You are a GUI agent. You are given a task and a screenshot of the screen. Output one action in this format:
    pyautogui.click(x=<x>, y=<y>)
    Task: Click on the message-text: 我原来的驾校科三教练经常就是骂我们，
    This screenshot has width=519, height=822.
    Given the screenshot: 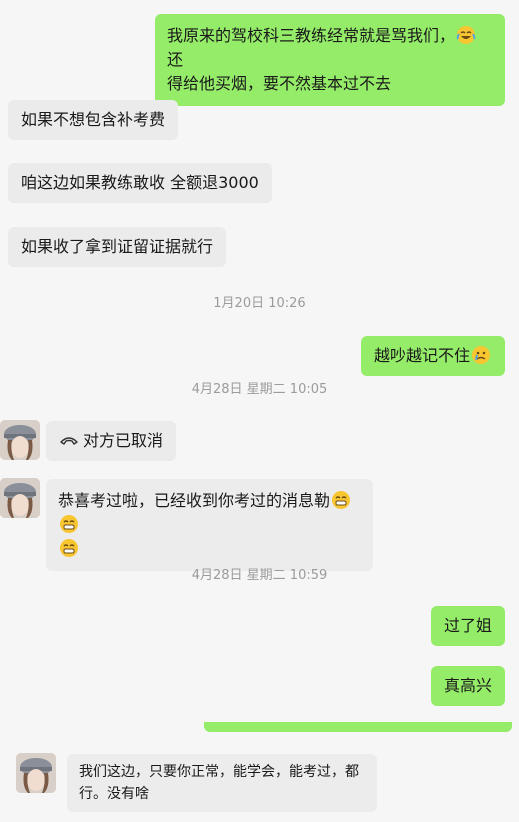 What is the action you would take?
    pyautogui.click(x=311, y=35)
    